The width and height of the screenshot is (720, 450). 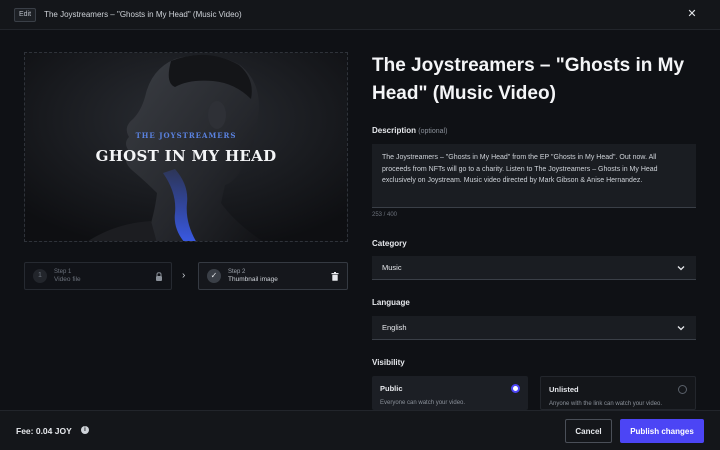 What do you see at coordinates (682, 389) in the screenshot?
I see `radio-unselected` at bounding box center [682, 389].